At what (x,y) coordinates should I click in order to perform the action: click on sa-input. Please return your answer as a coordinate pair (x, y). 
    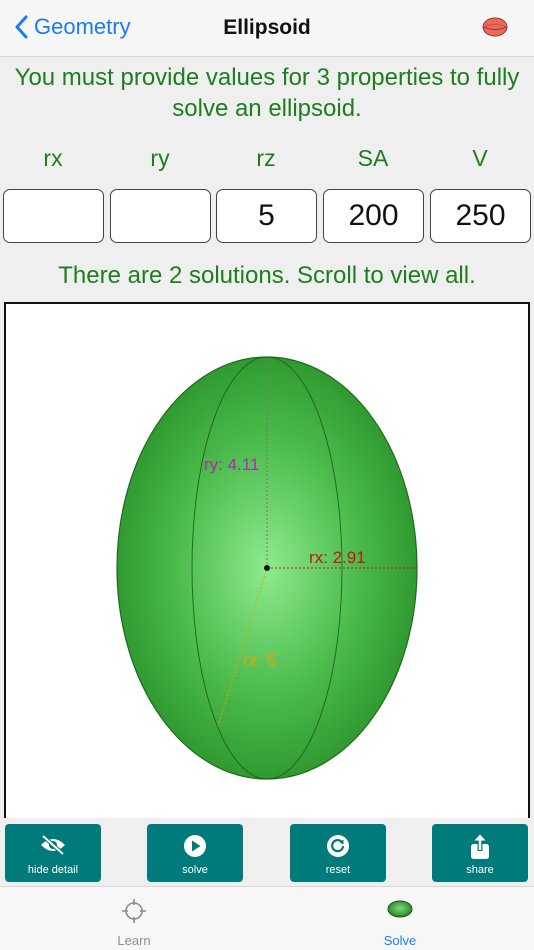
    Looking at the image, I should click on (373, 216).